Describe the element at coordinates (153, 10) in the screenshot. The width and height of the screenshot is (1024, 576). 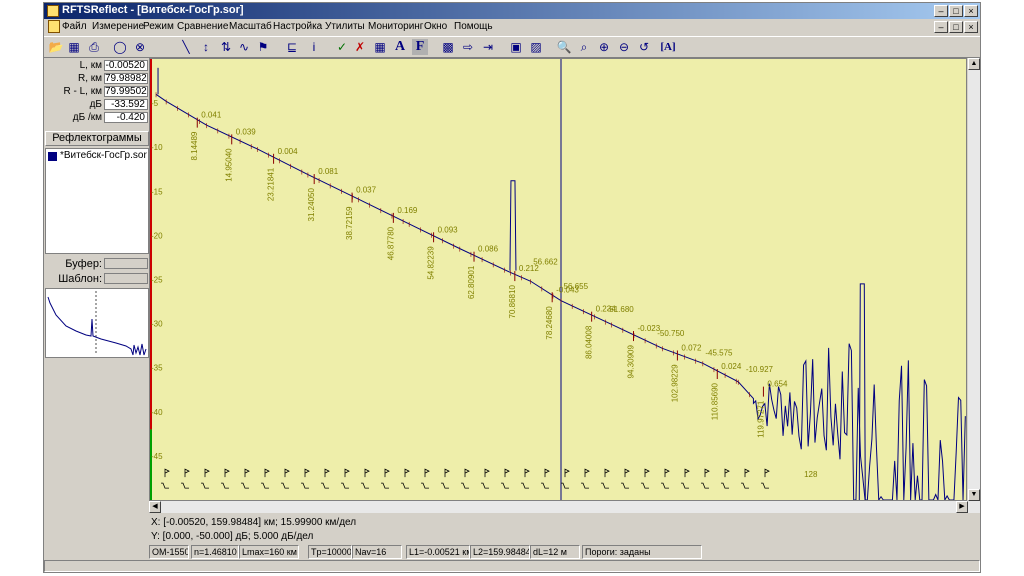
I see `window-title: RFTSReflect - [Витебск-ГосГр.sor]` at that location.